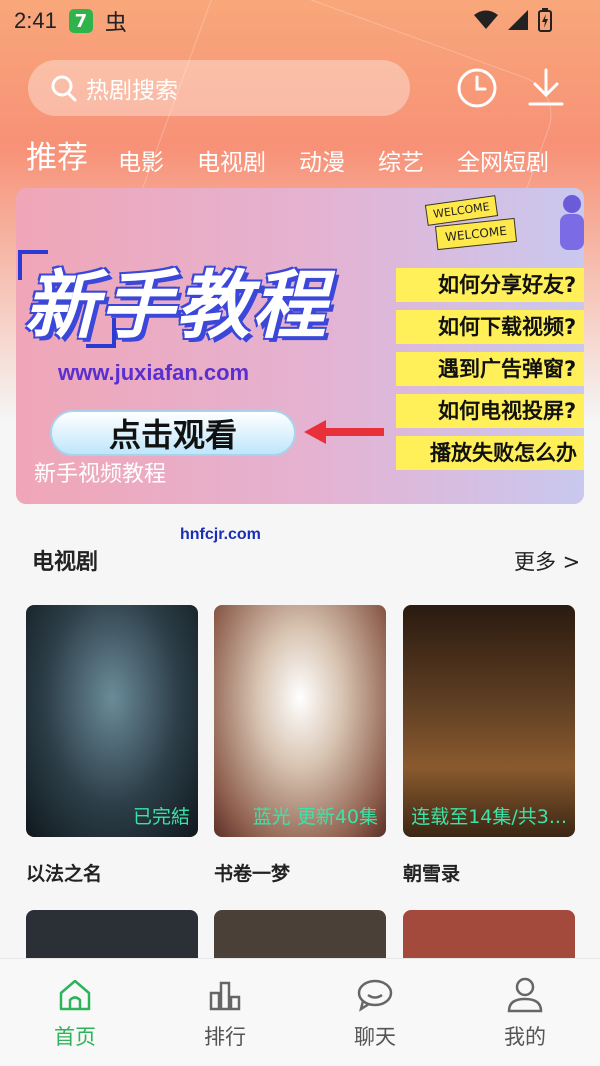 The height and width of the screenshot is (1066, 600). I want to click on media-card: 连载至14集/共3... 朝雪录, so click(489, 745).